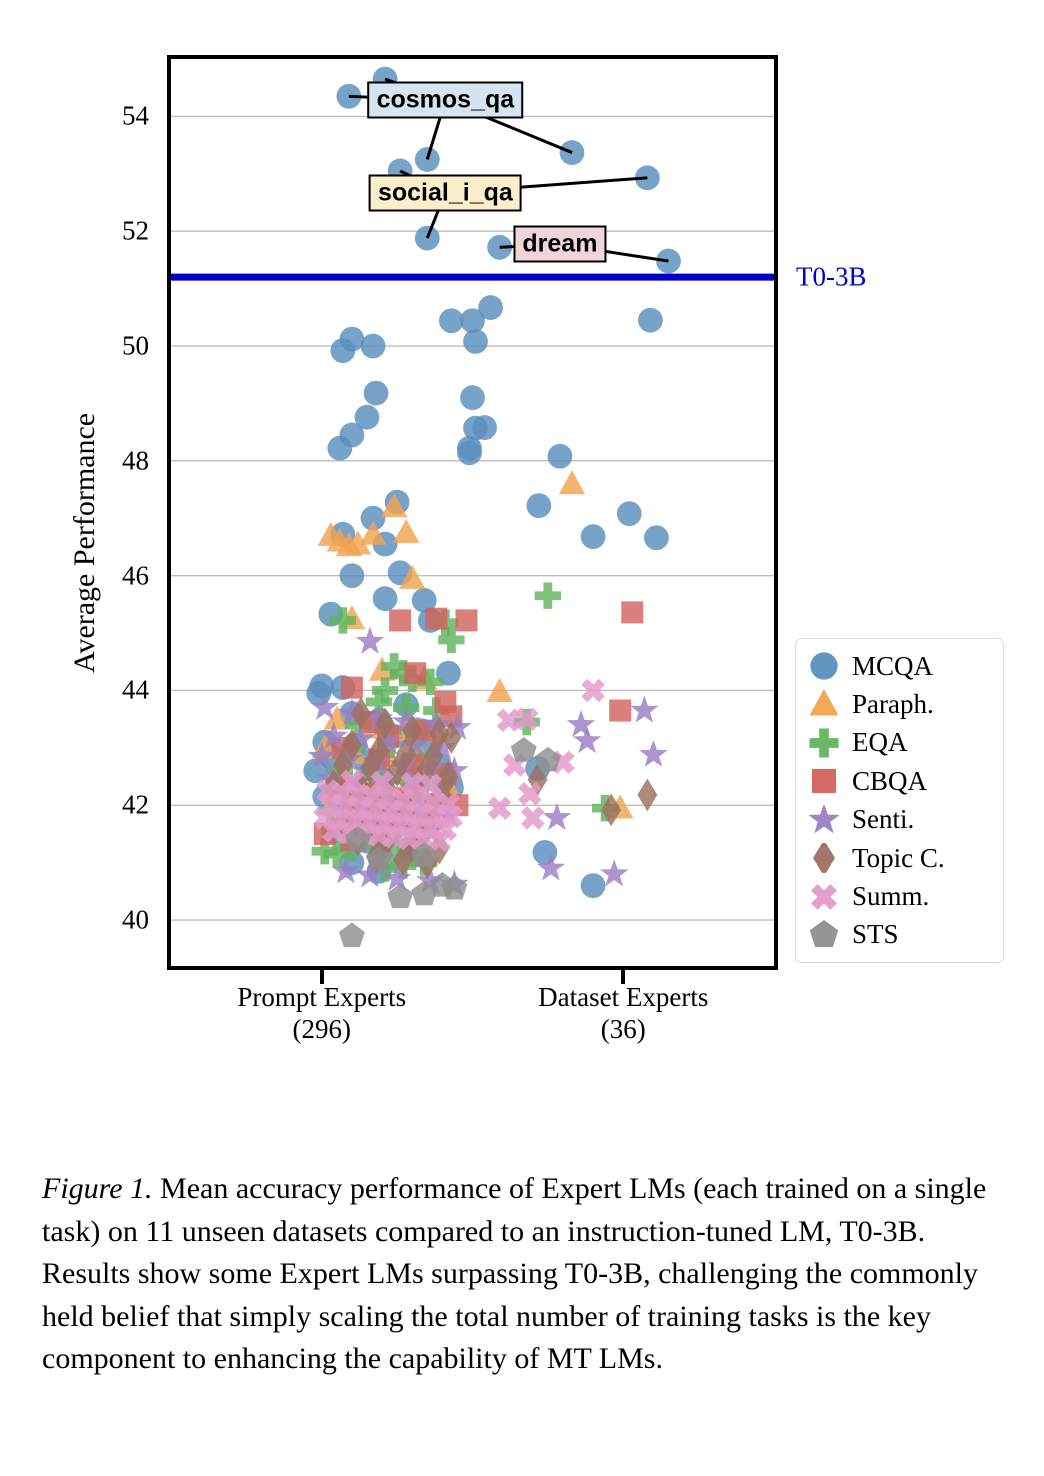 The width and height of the screenshot is (1044, 1476). What do you see at coordinates (824, 858) in the screenshot?
I see `diamond-marker-icon` at bounding box center [824, 858].